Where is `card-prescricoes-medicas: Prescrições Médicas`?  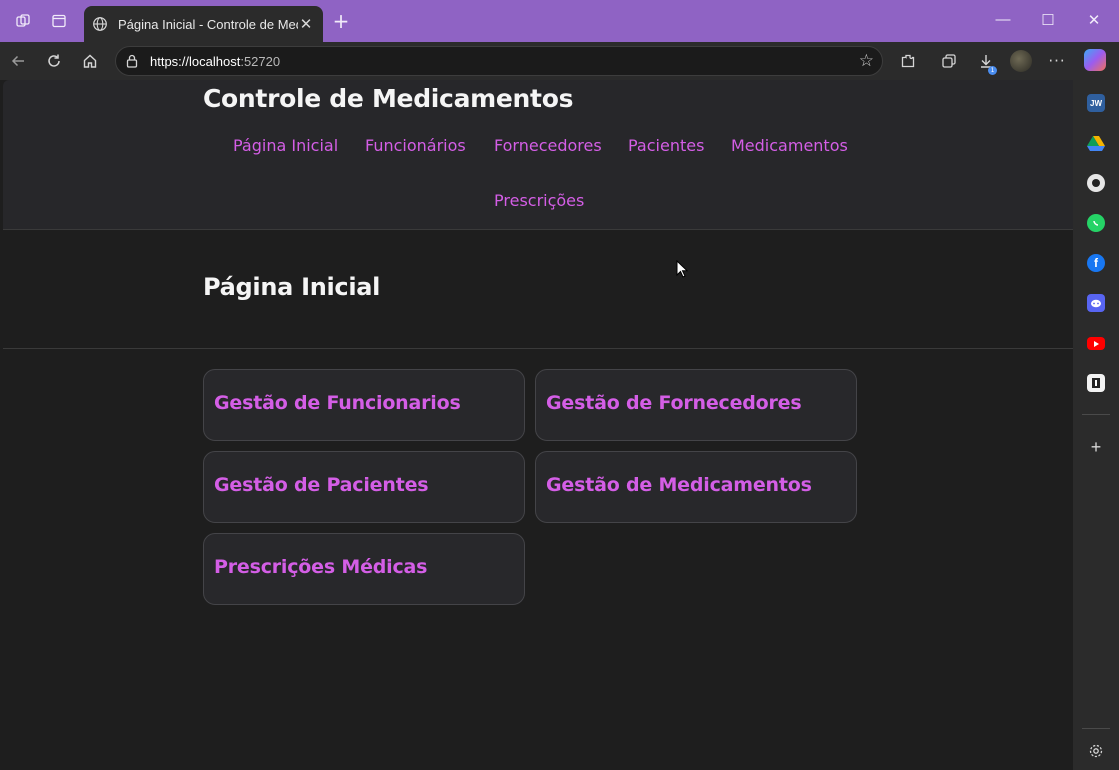
card-prescricoes-medicas: Prescrições Médicas is located at coordinates (364, 569).